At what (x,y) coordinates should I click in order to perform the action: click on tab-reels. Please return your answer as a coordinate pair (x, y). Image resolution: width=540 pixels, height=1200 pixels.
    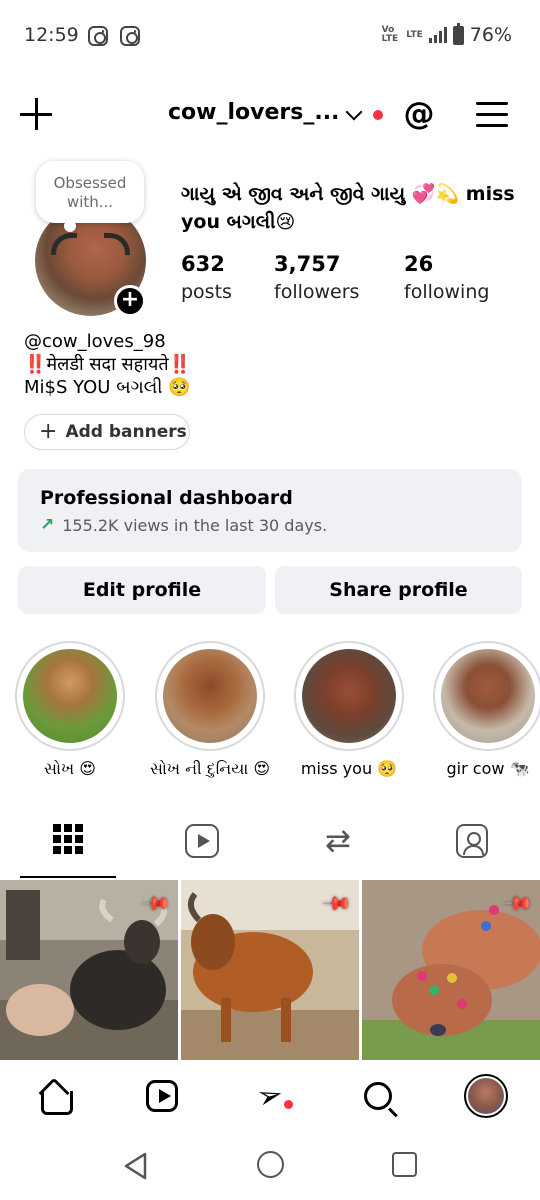
    Looking at the image, I should click on (202, 845).